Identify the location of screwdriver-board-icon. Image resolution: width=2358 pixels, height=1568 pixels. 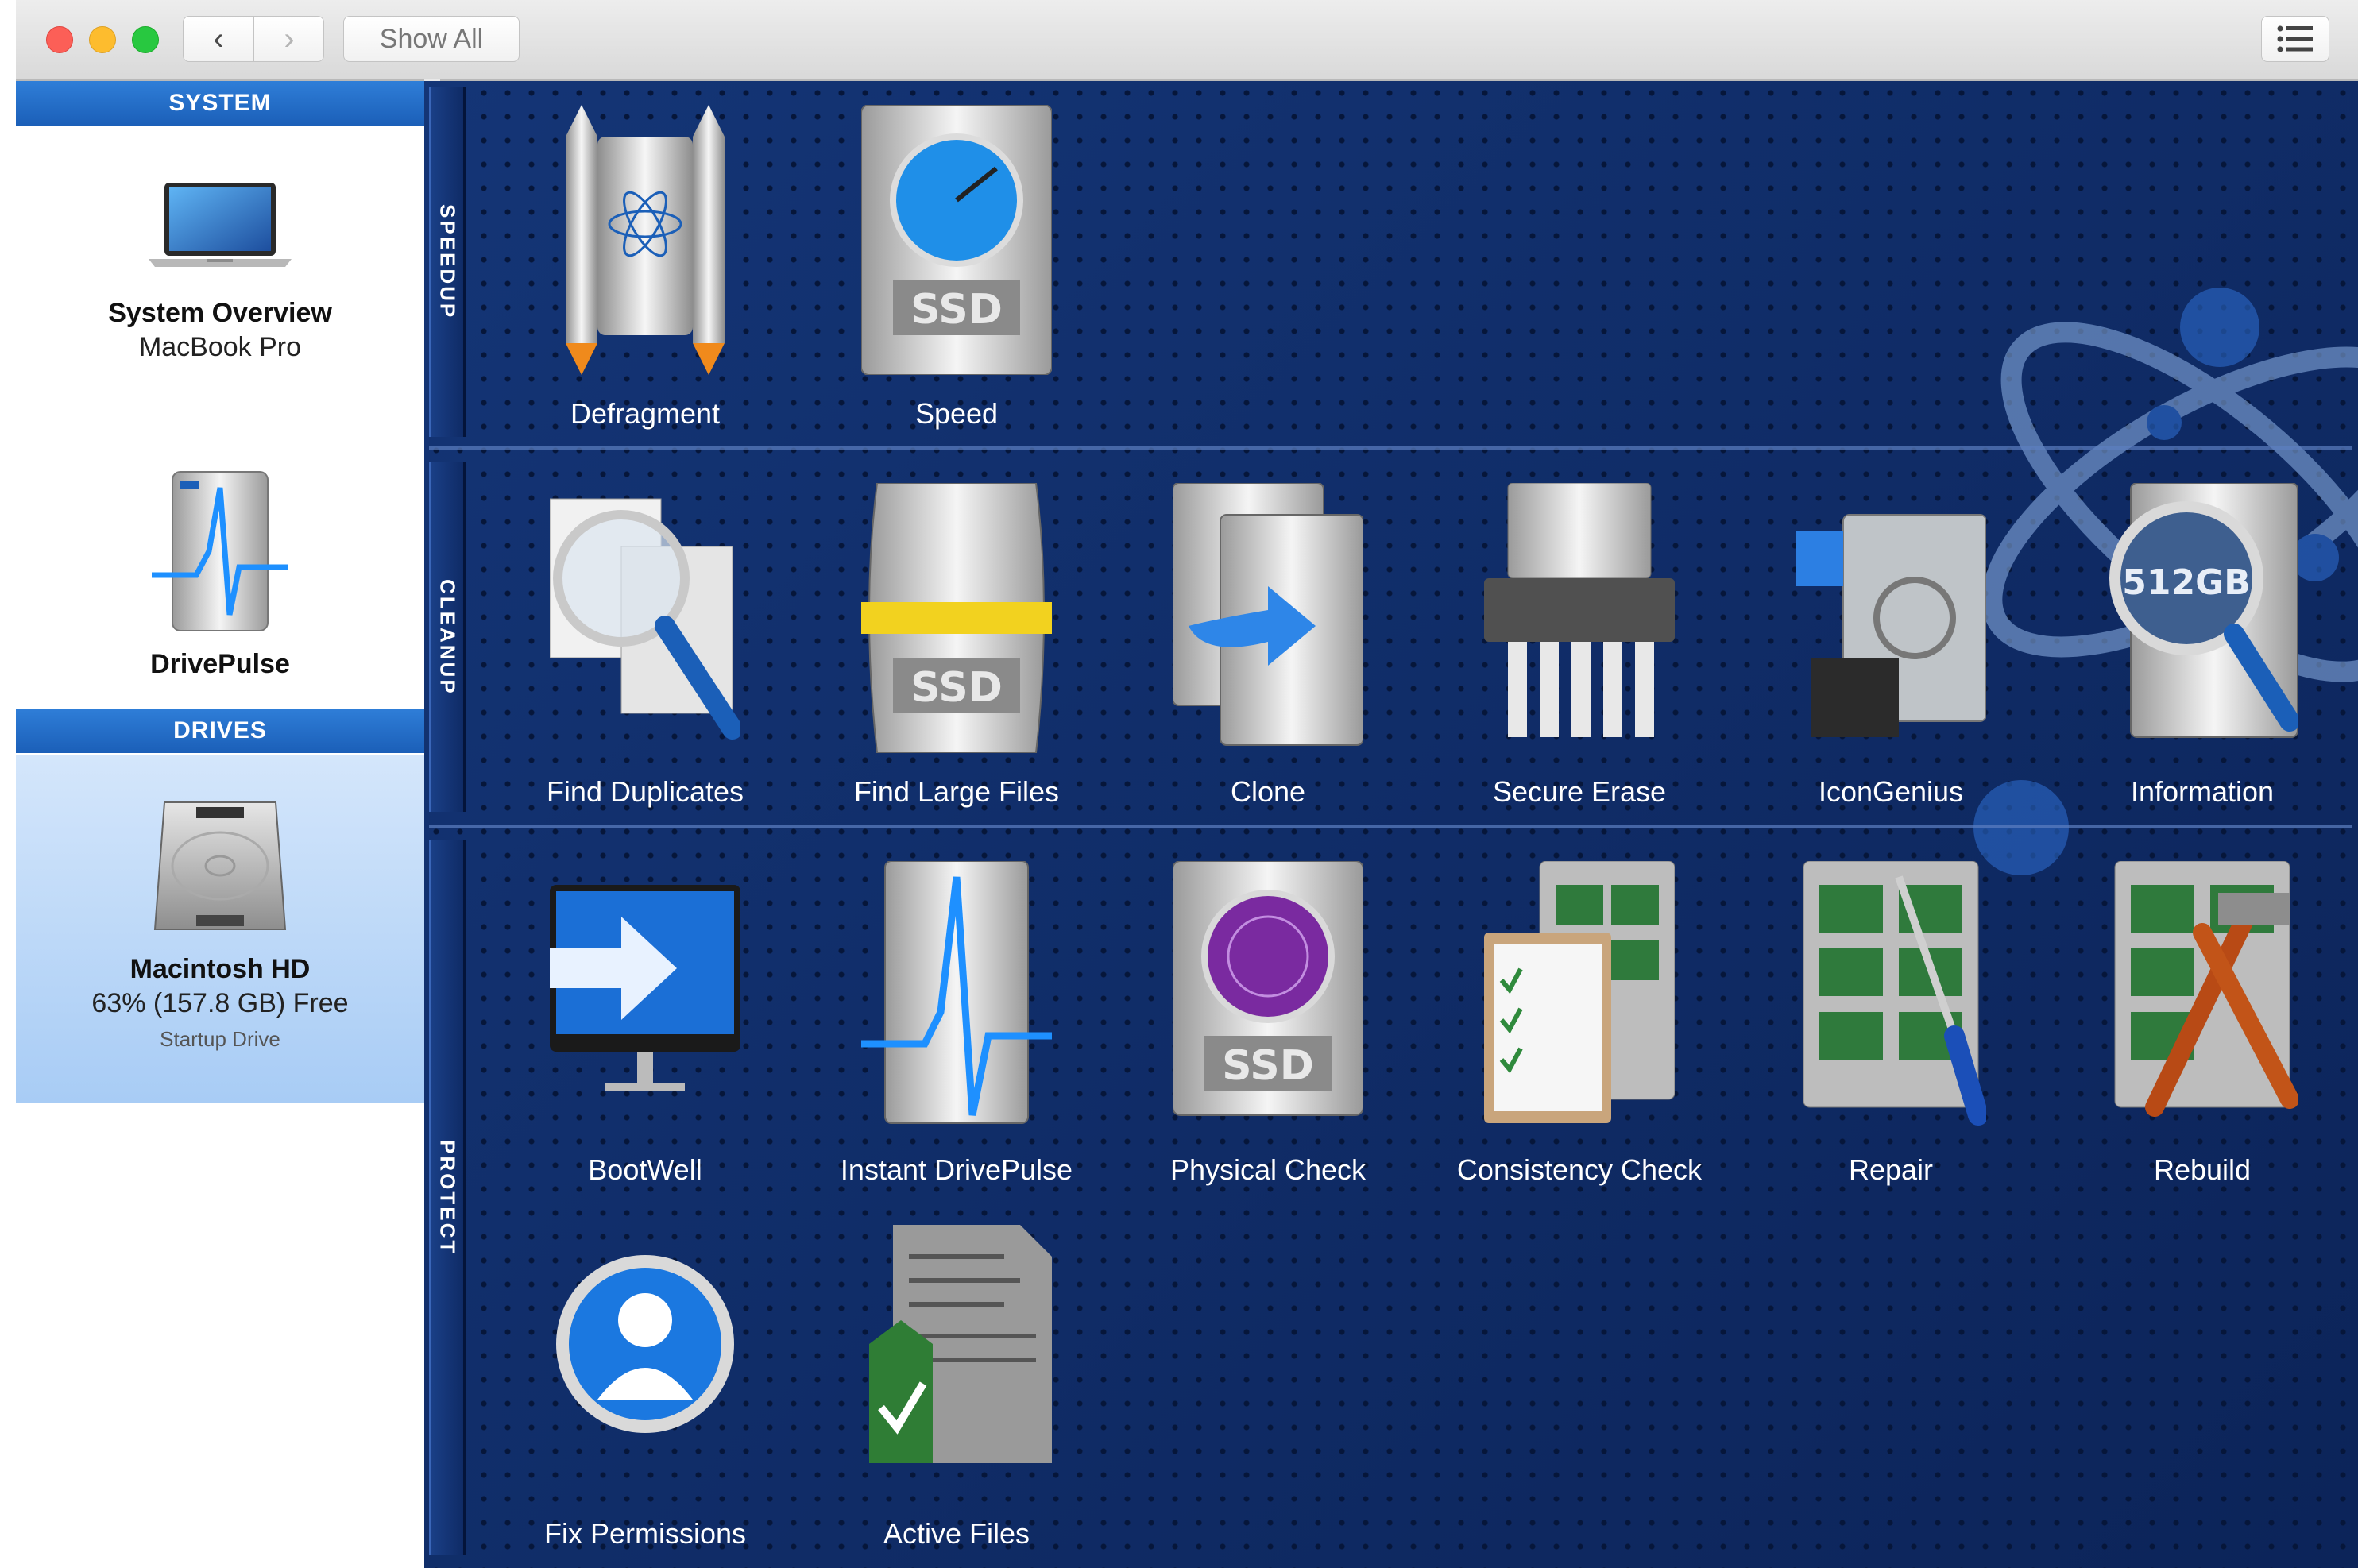
(1895, 994).